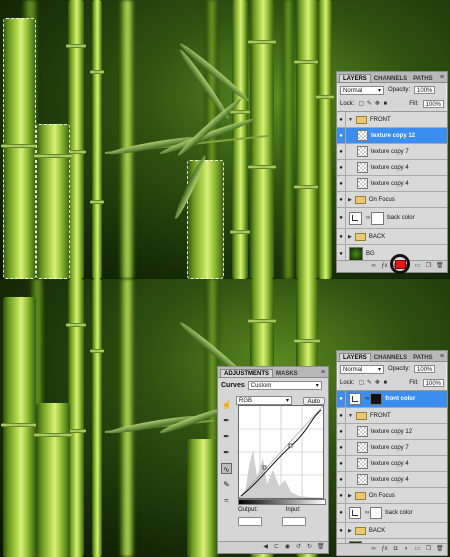  Describe the element at coordinates (400, 264) in the screenshot. I see `new-adjustment-layer-button-highlighted` at that location.